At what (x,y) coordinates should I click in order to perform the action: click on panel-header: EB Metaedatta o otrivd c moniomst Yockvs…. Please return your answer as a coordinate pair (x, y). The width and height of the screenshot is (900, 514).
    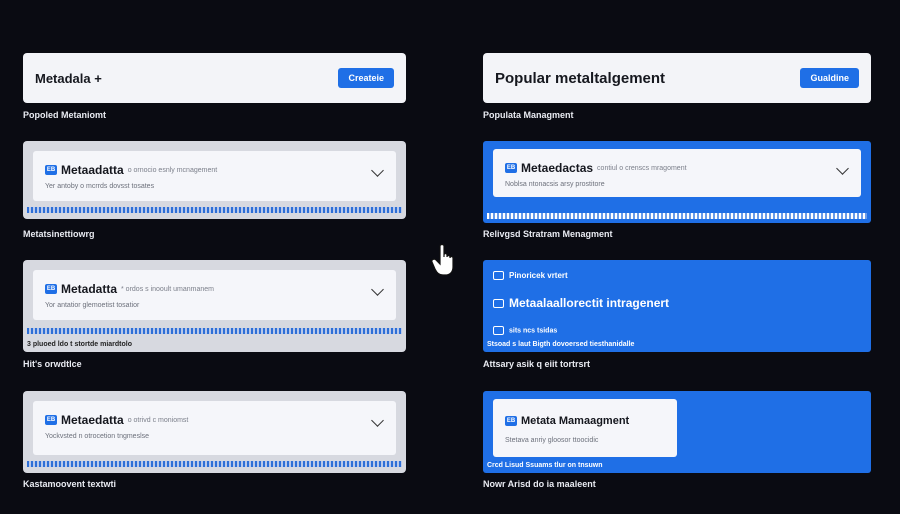
    Looking at the image, I should click on (214, 428).